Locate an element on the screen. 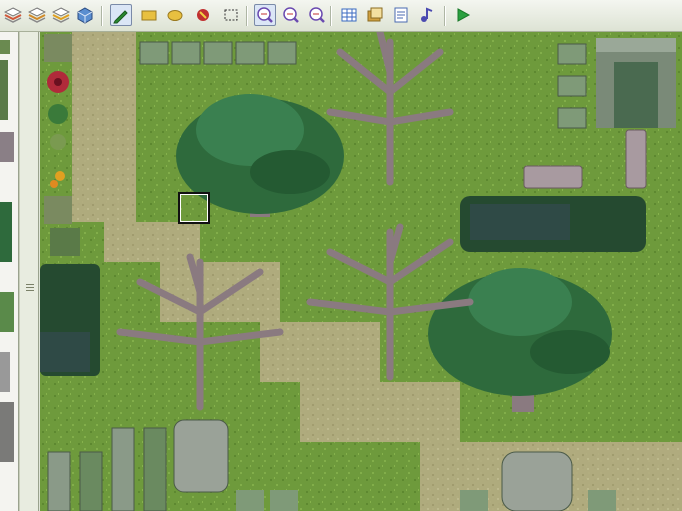  tile-cursor is located at coordinates (194, 208).